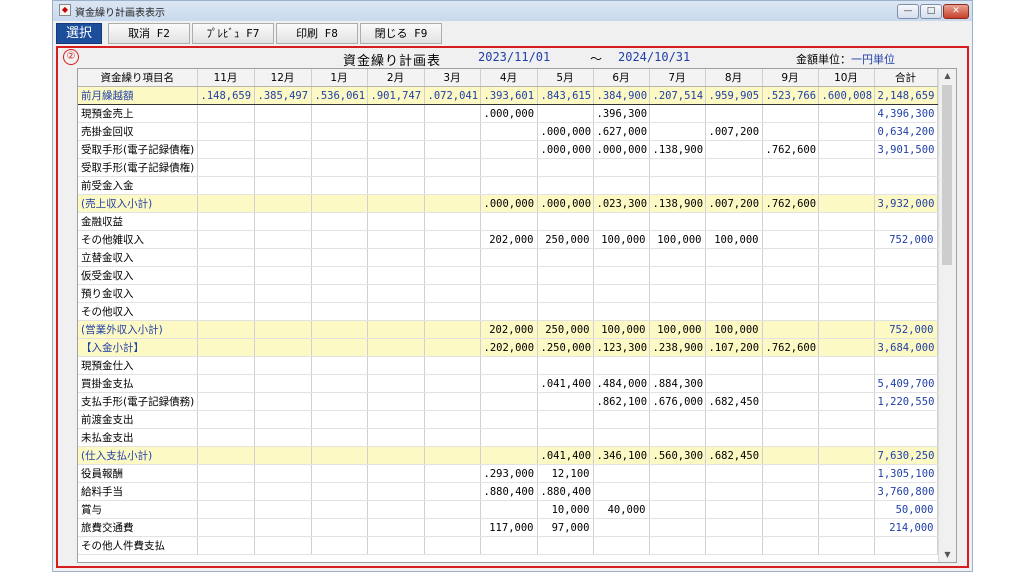 Image resolution: width=1024 pixels, height=576 pixels. I want to click on table-row: 受取手形(電子記録債権), so click(508, 167).